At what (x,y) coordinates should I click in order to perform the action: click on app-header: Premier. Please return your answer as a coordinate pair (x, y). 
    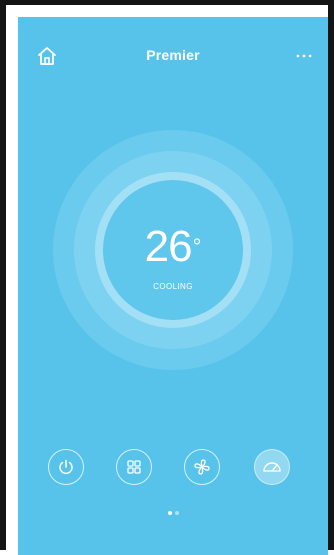
    Looking at the image, I should click on (173, 47).